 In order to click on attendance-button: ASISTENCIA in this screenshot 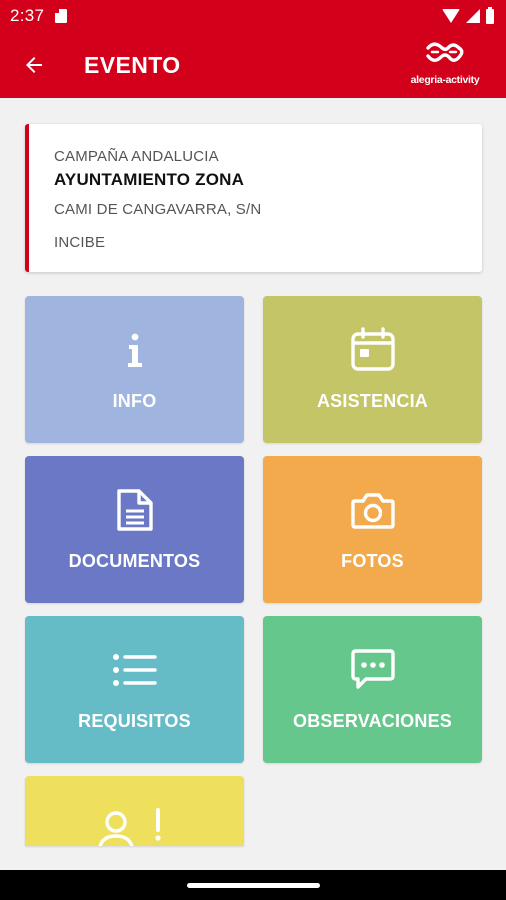, I will do `click(372, 369)`.